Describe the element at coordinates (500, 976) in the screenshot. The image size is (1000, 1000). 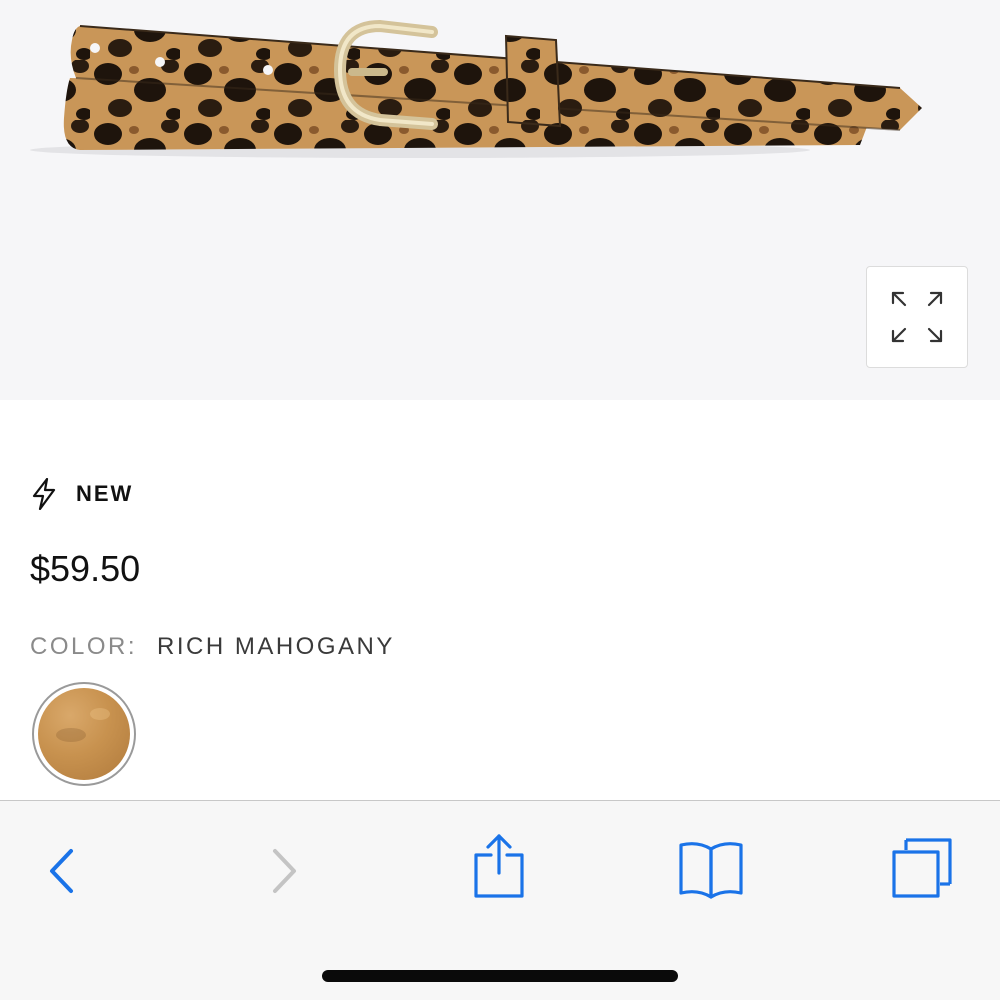
I see `home-indicator` at that location.